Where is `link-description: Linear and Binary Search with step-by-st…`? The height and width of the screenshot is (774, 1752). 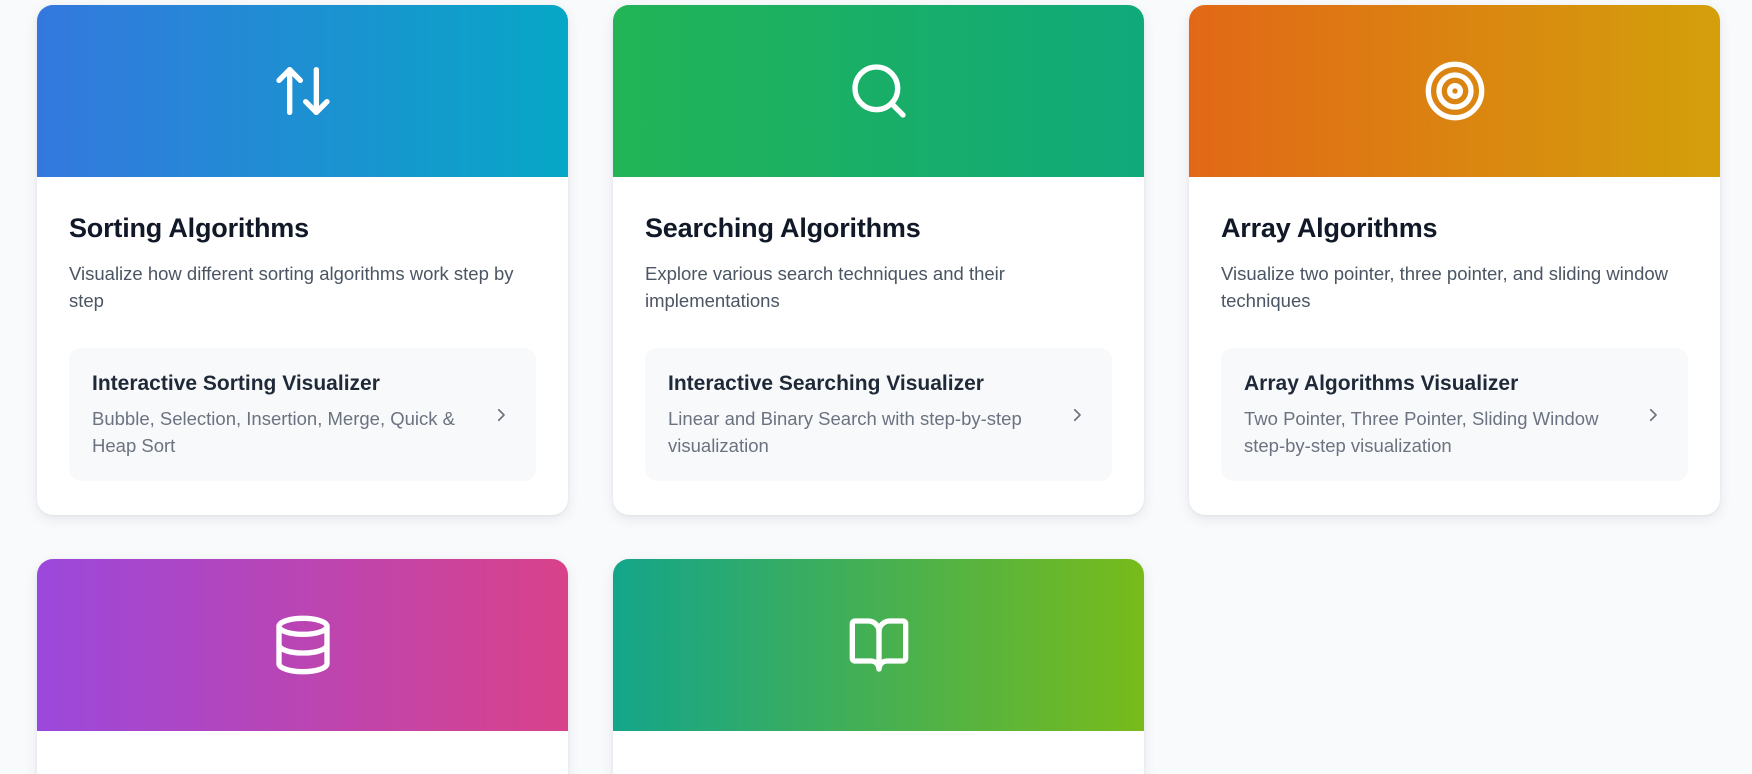
link-description: Linear and Binary Search with step-by-st… is located at coordinates (845, 432).